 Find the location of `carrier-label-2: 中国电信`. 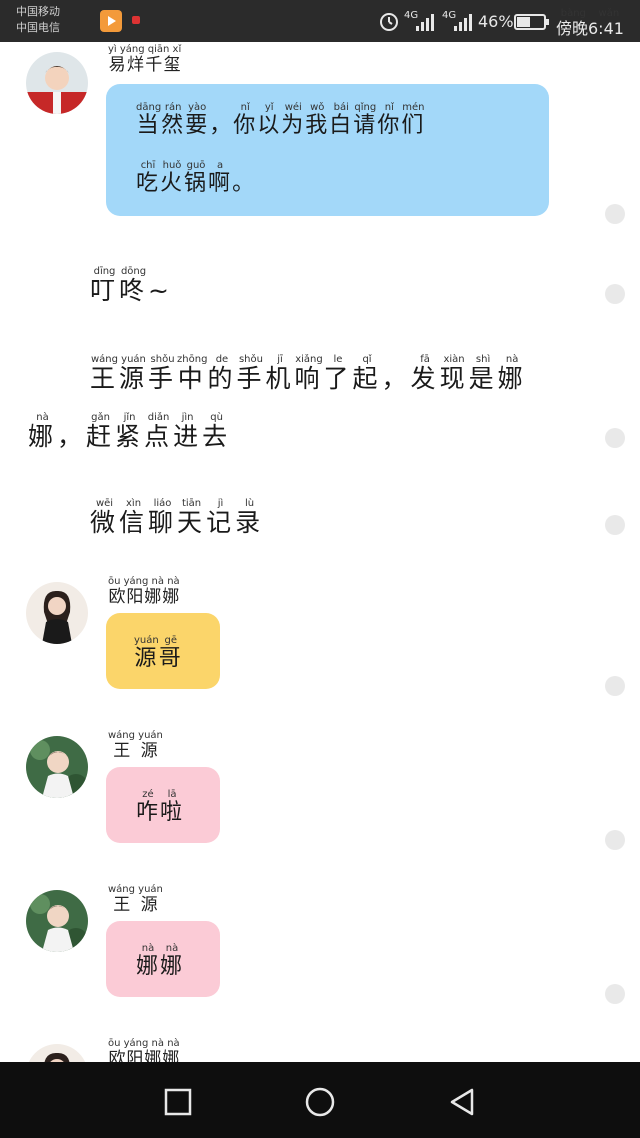

carrier-label-2: 中国电信 is located at coordinates (38, 27).